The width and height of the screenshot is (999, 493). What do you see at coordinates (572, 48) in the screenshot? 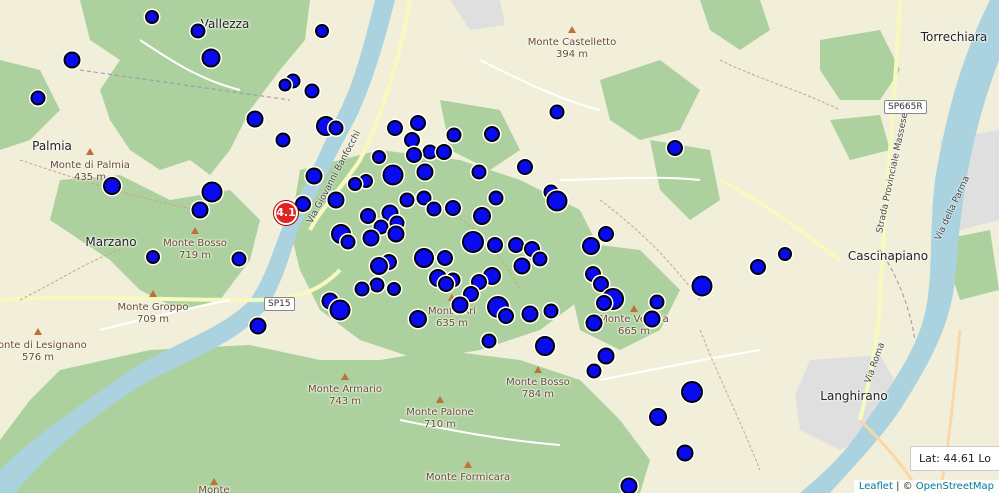
I see `peak-label-castelletto: Monte Castelletto 394 m` at bounding box center [572, 48].